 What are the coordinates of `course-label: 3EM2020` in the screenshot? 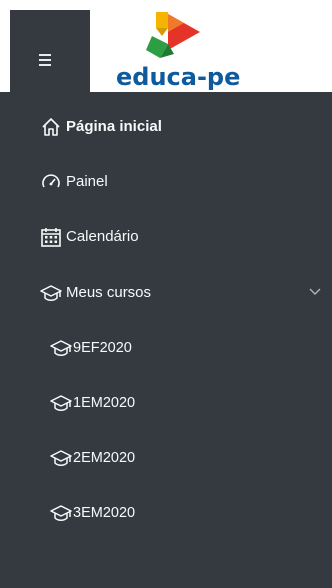 It's located at (104, 513).